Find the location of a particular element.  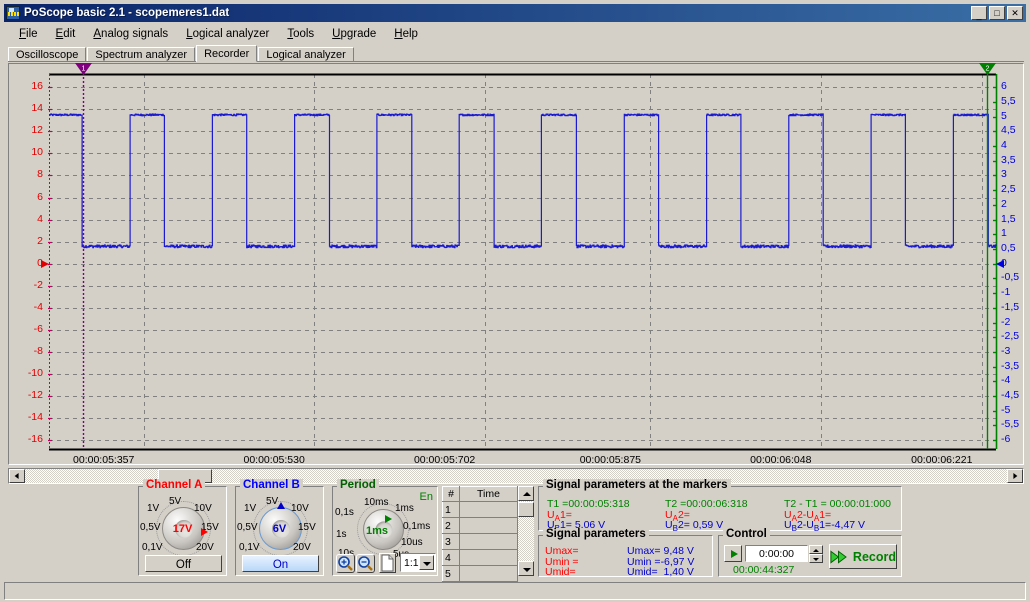

menu-item-logical-analyzer: Logical analyzer is located at coordinates (227, 34).